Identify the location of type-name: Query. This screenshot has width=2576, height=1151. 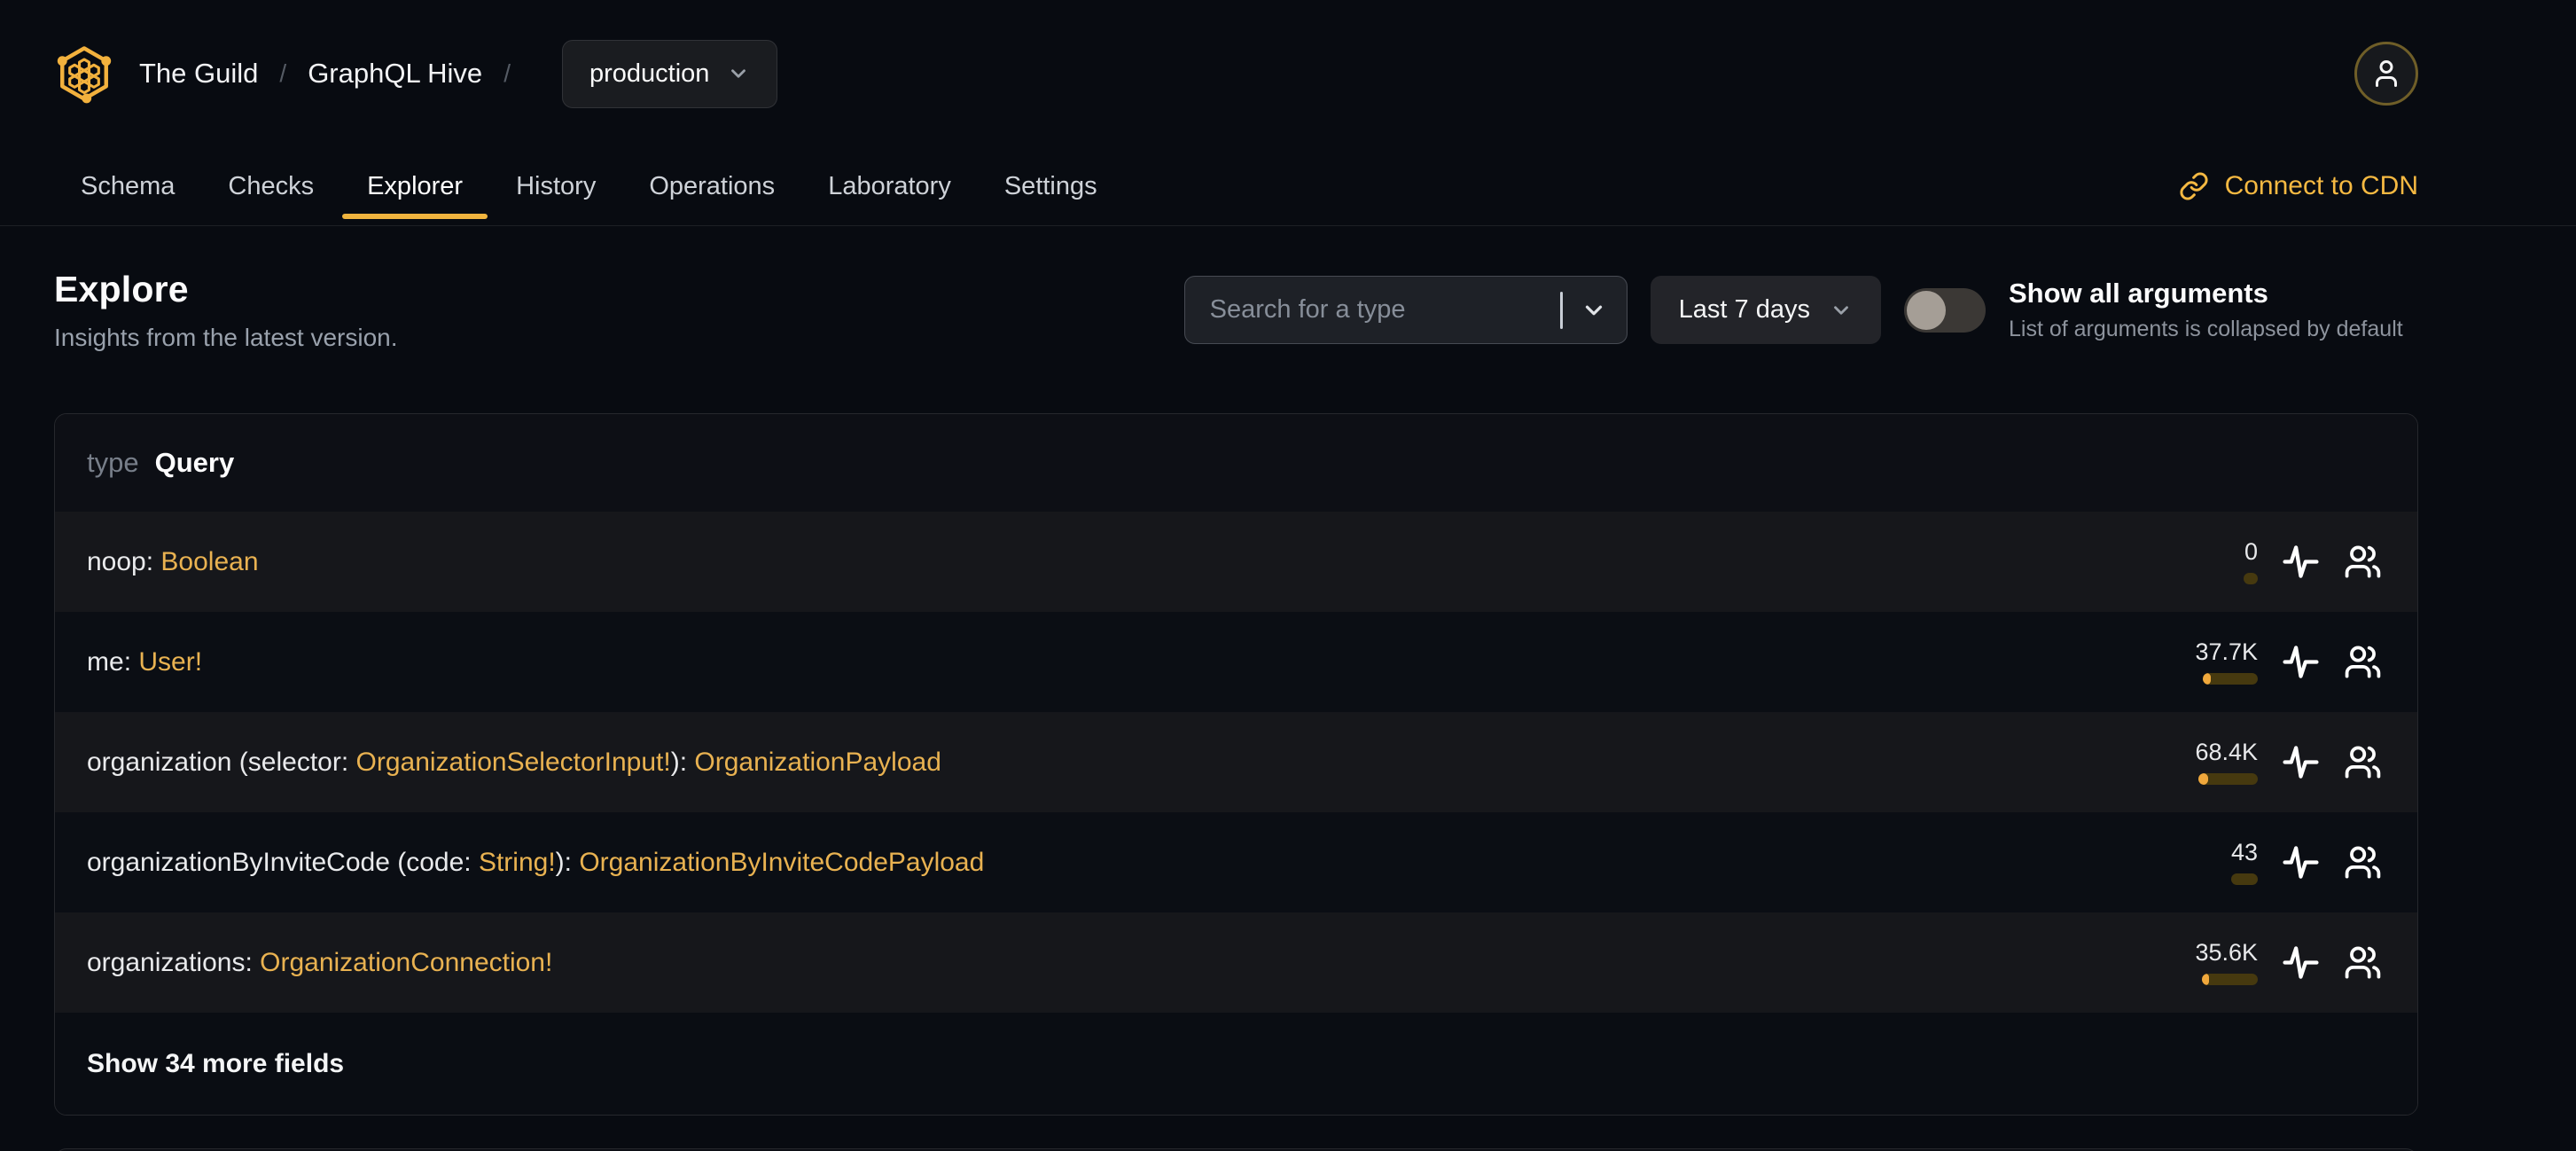
(194, 462).